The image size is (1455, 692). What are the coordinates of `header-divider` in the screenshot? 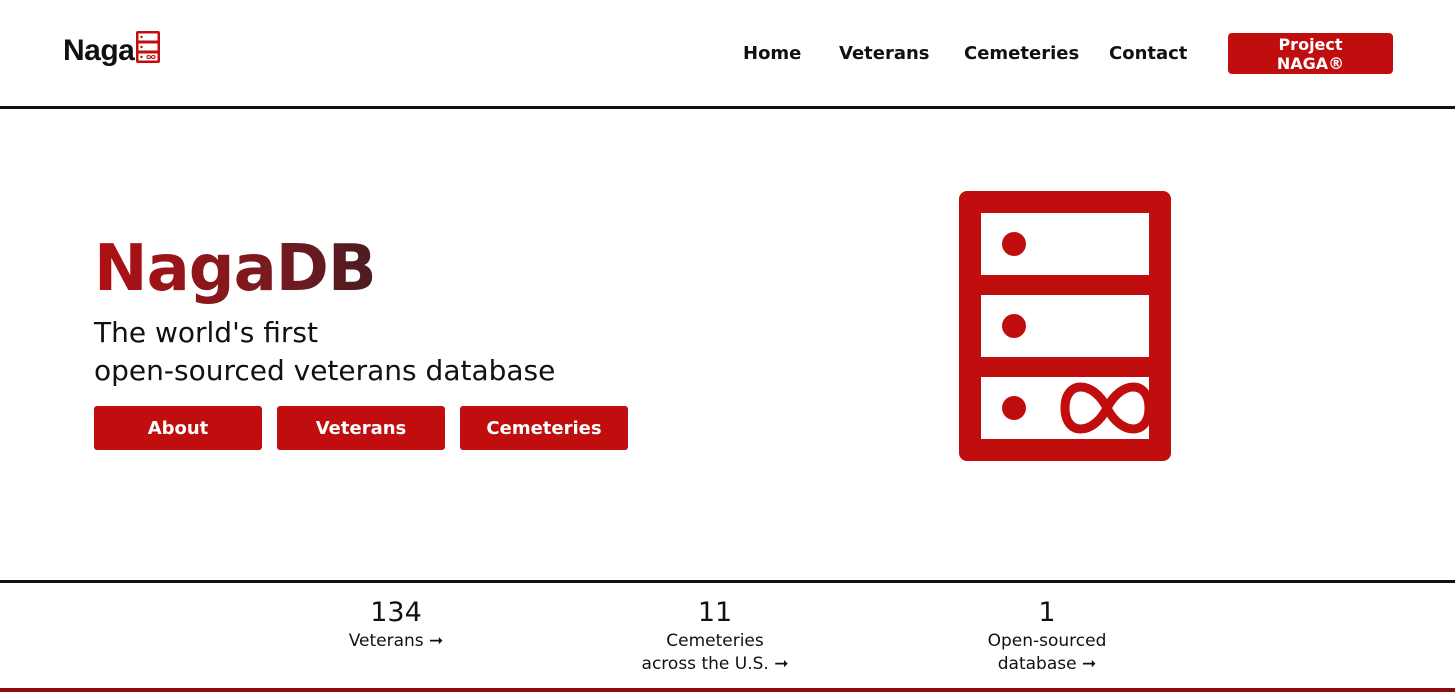 It's located at (727, 107).